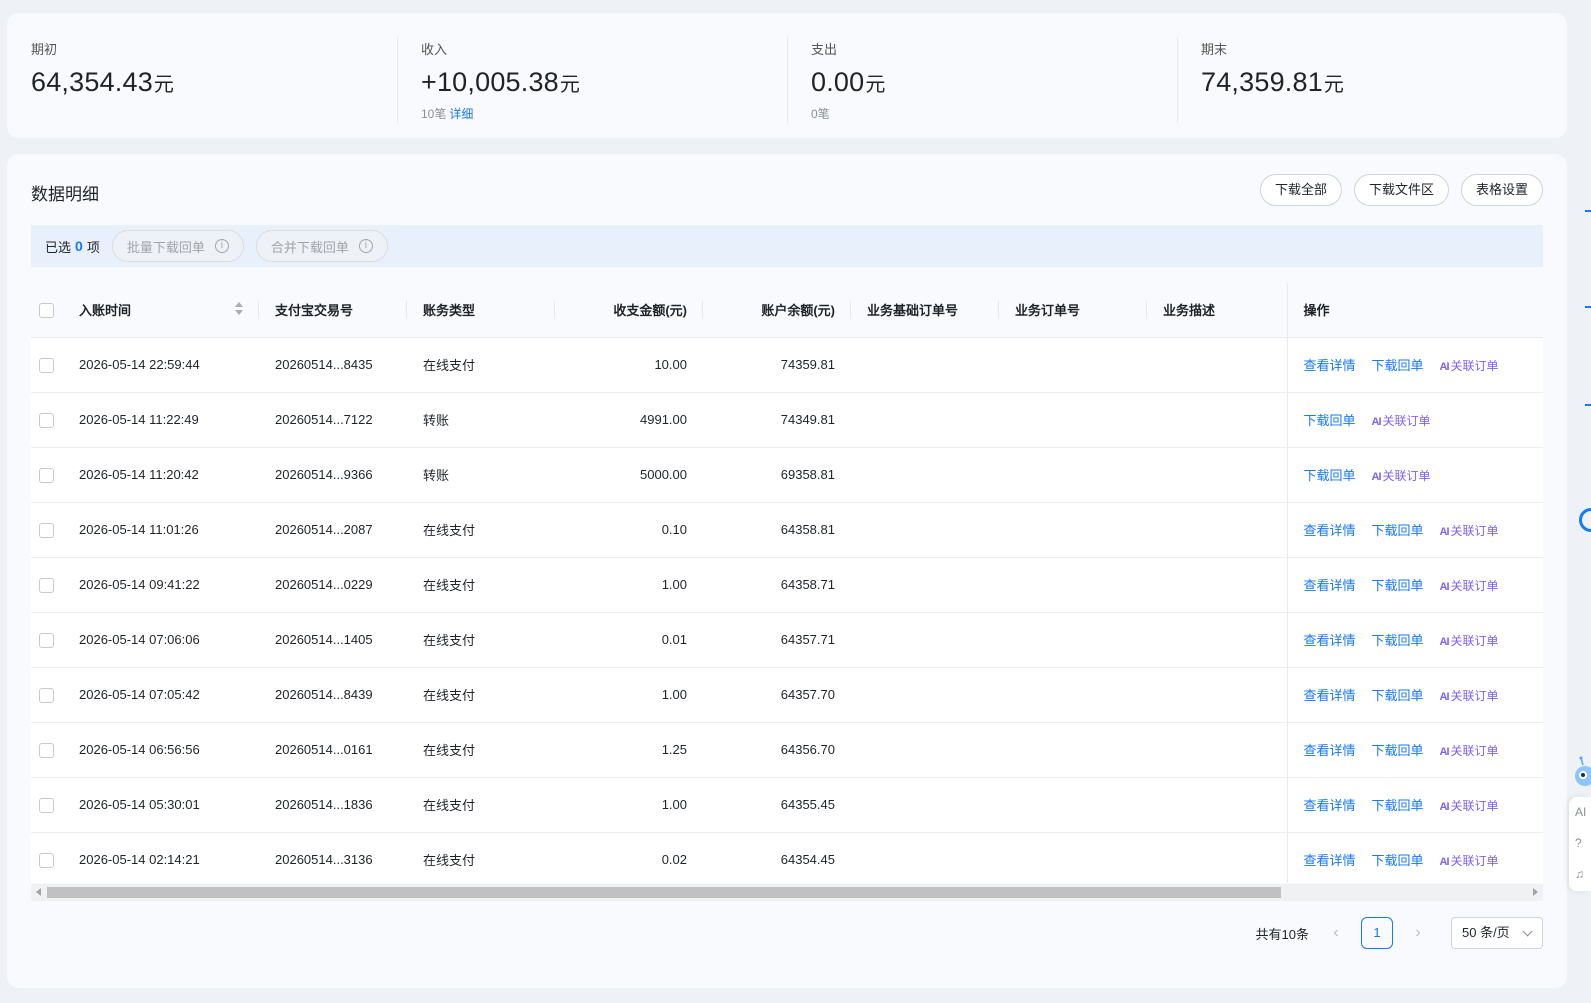  Describe the element at coordinates (1377, 933) in the screenshot. I see `page-1-button: 1` at that location.